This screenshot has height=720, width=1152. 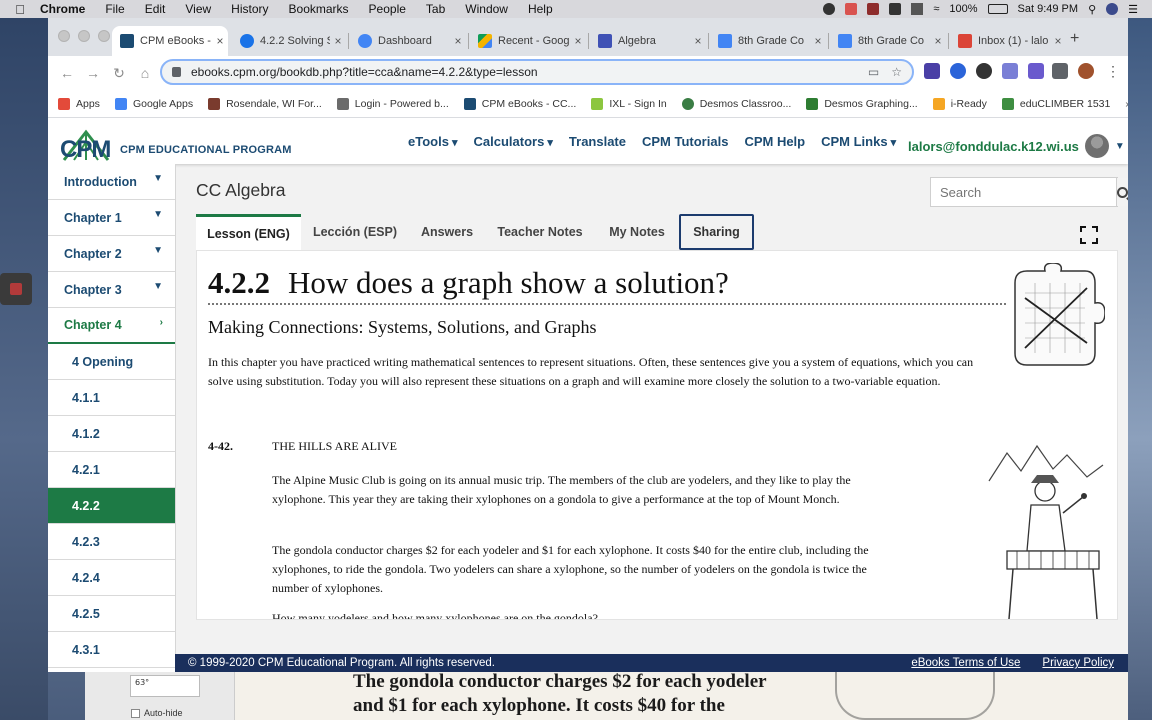 I want to click on spotlight-search-icon: ⚲, so click(x=1092, y=9).